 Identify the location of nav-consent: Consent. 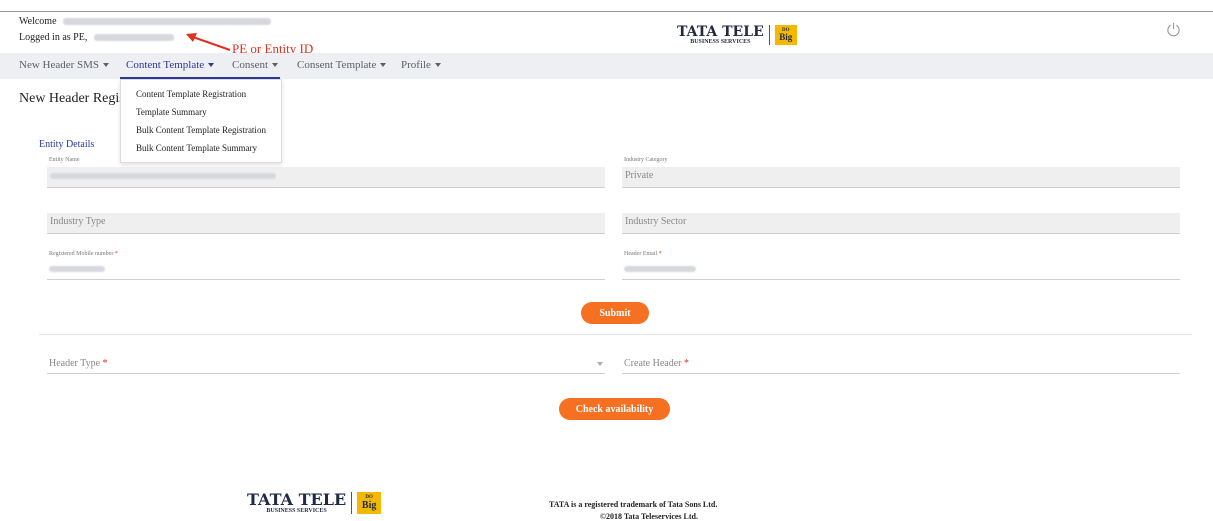
(255, 65).